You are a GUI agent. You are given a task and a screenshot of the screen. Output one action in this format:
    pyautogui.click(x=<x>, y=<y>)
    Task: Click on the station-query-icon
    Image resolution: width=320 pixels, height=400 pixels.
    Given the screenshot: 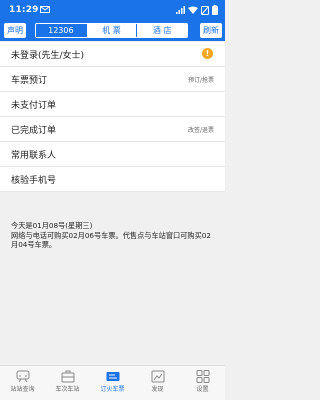 What is the action you would take?
    pyautogui.click(x=22, y=376)
    